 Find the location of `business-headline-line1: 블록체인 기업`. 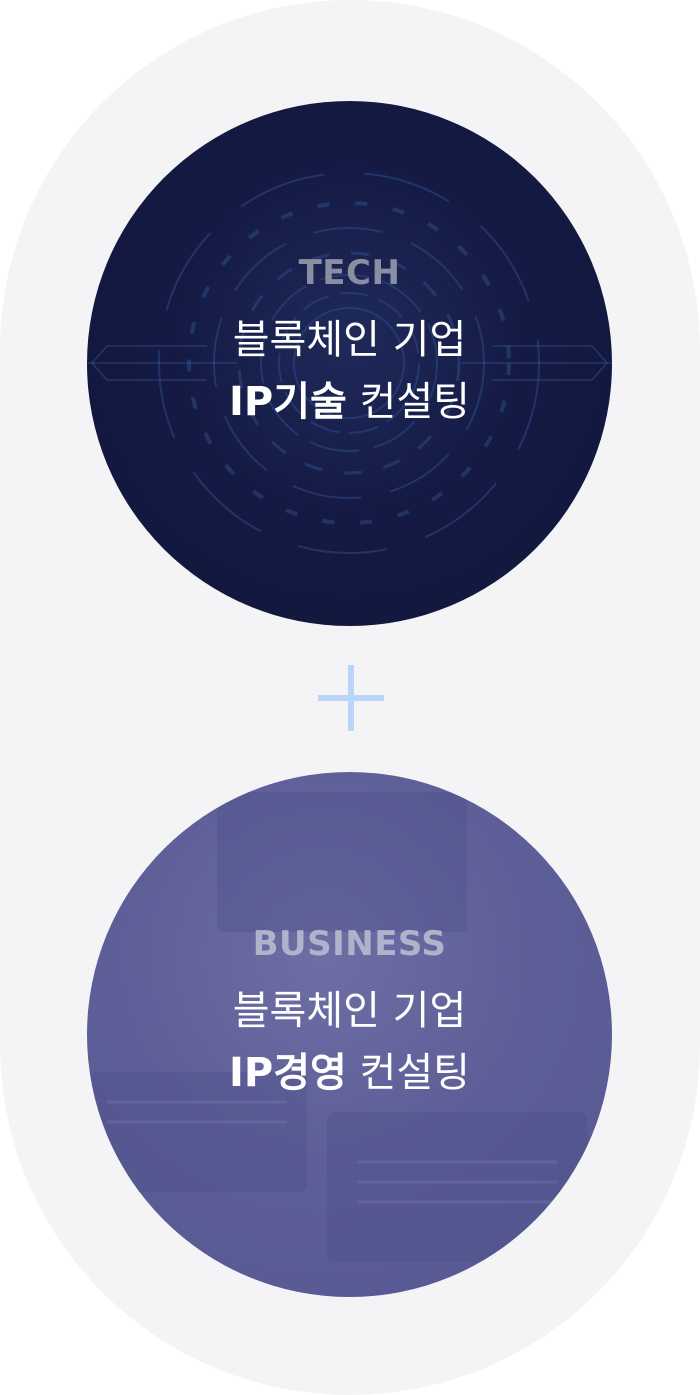

business-headline-line1: 블록체인 기업 is located at coordinates (349, 1011).